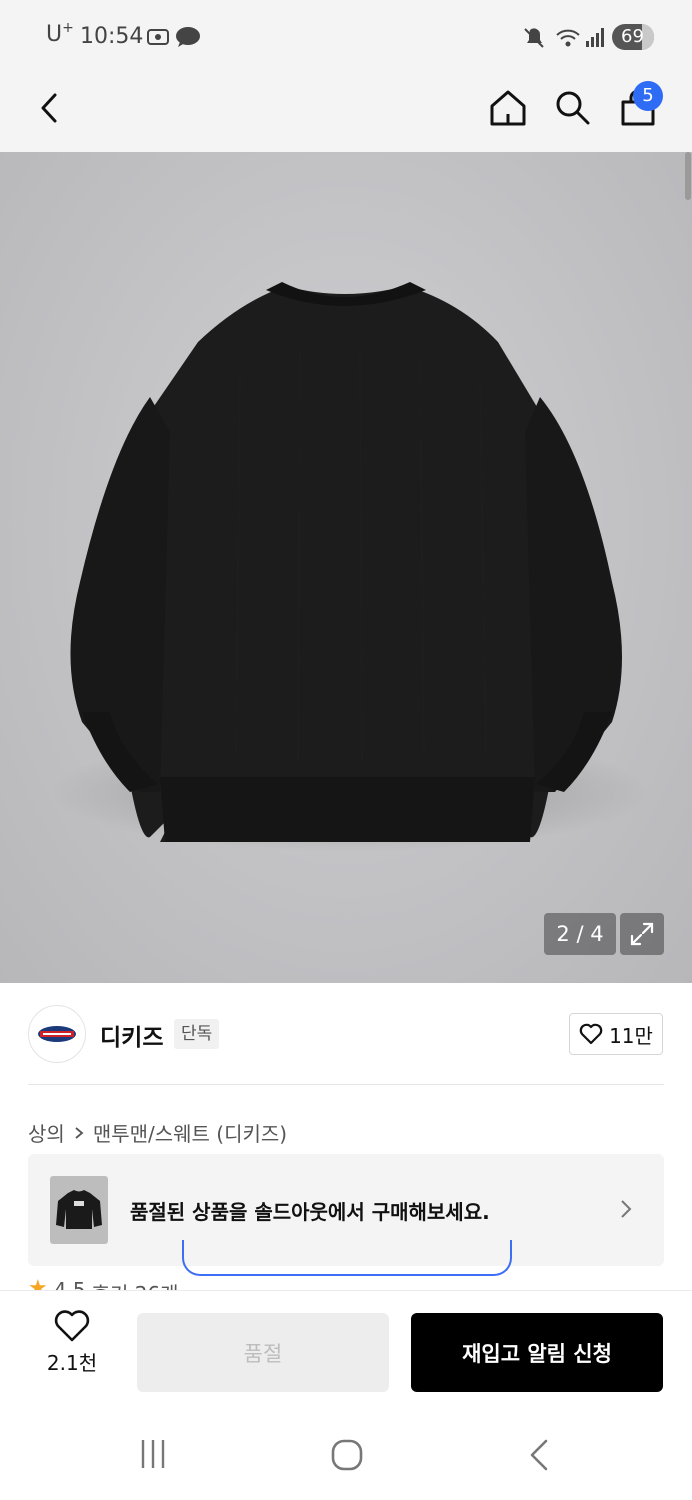 This screenshot has height=1500, width=692. I want to click on star-icon: ★, so click(38, 1284).